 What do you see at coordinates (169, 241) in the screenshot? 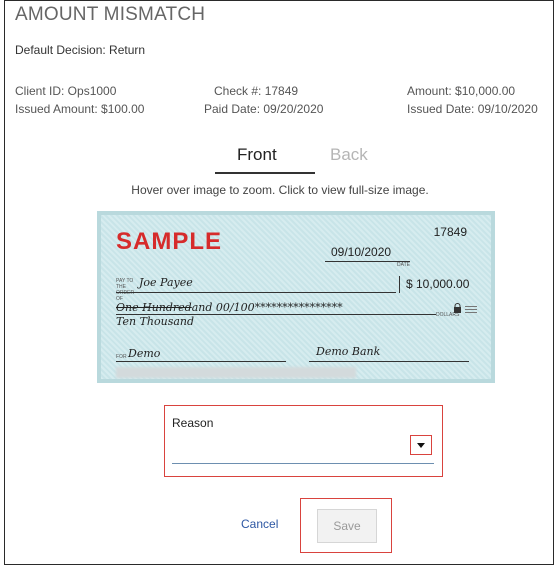
I see `sample-watermark: SAMPLE` at bounding box center [169, 241].